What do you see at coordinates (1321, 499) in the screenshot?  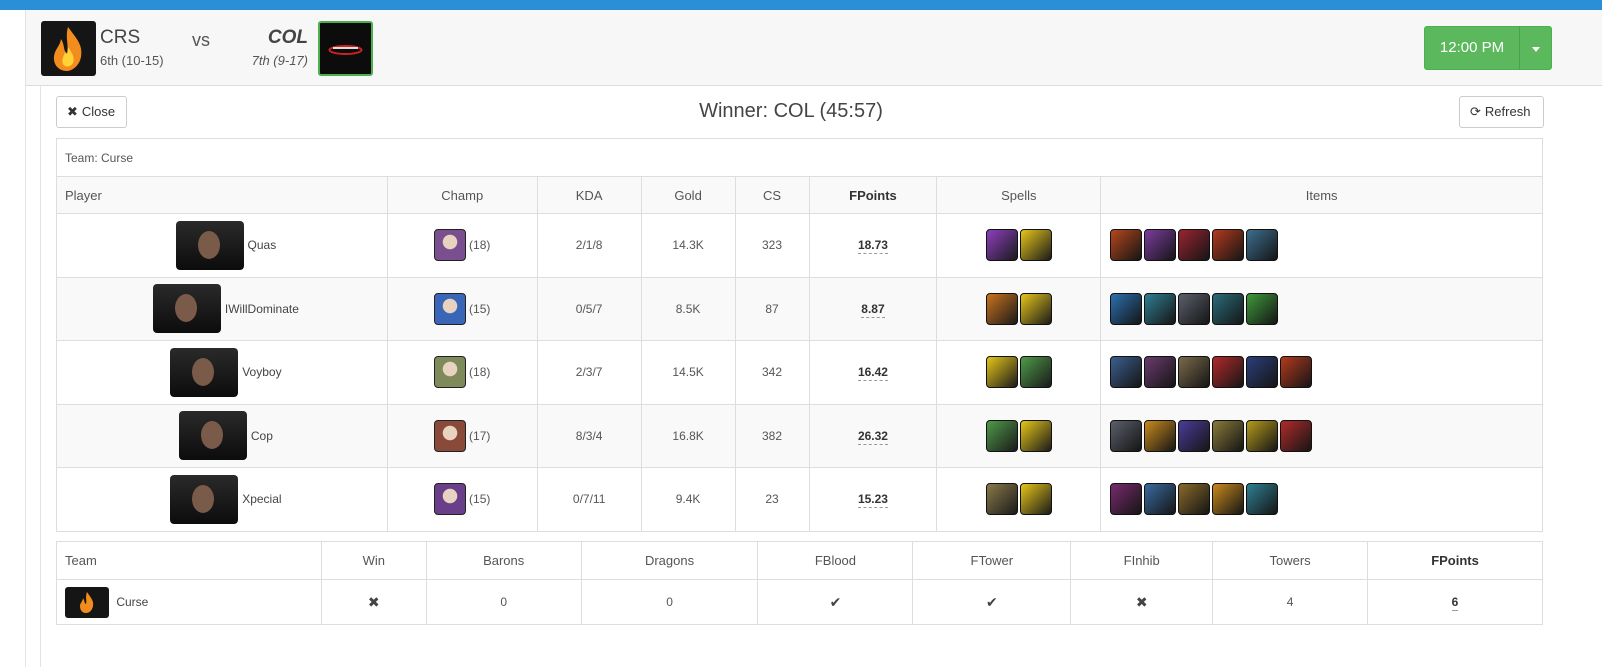 I see `items-cell` at bounding box center [1321, 499].